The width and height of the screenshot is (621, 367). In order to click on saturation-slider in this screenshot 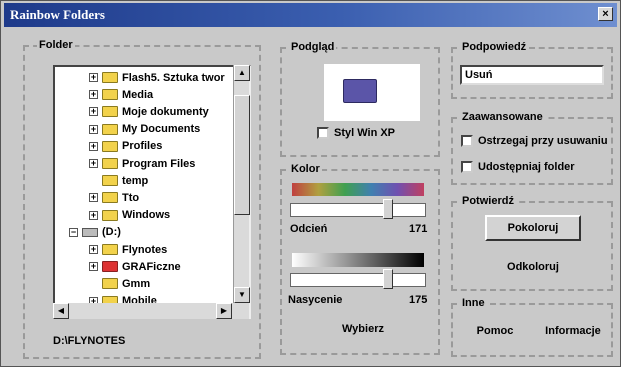, I will do `click(358, 280)`.